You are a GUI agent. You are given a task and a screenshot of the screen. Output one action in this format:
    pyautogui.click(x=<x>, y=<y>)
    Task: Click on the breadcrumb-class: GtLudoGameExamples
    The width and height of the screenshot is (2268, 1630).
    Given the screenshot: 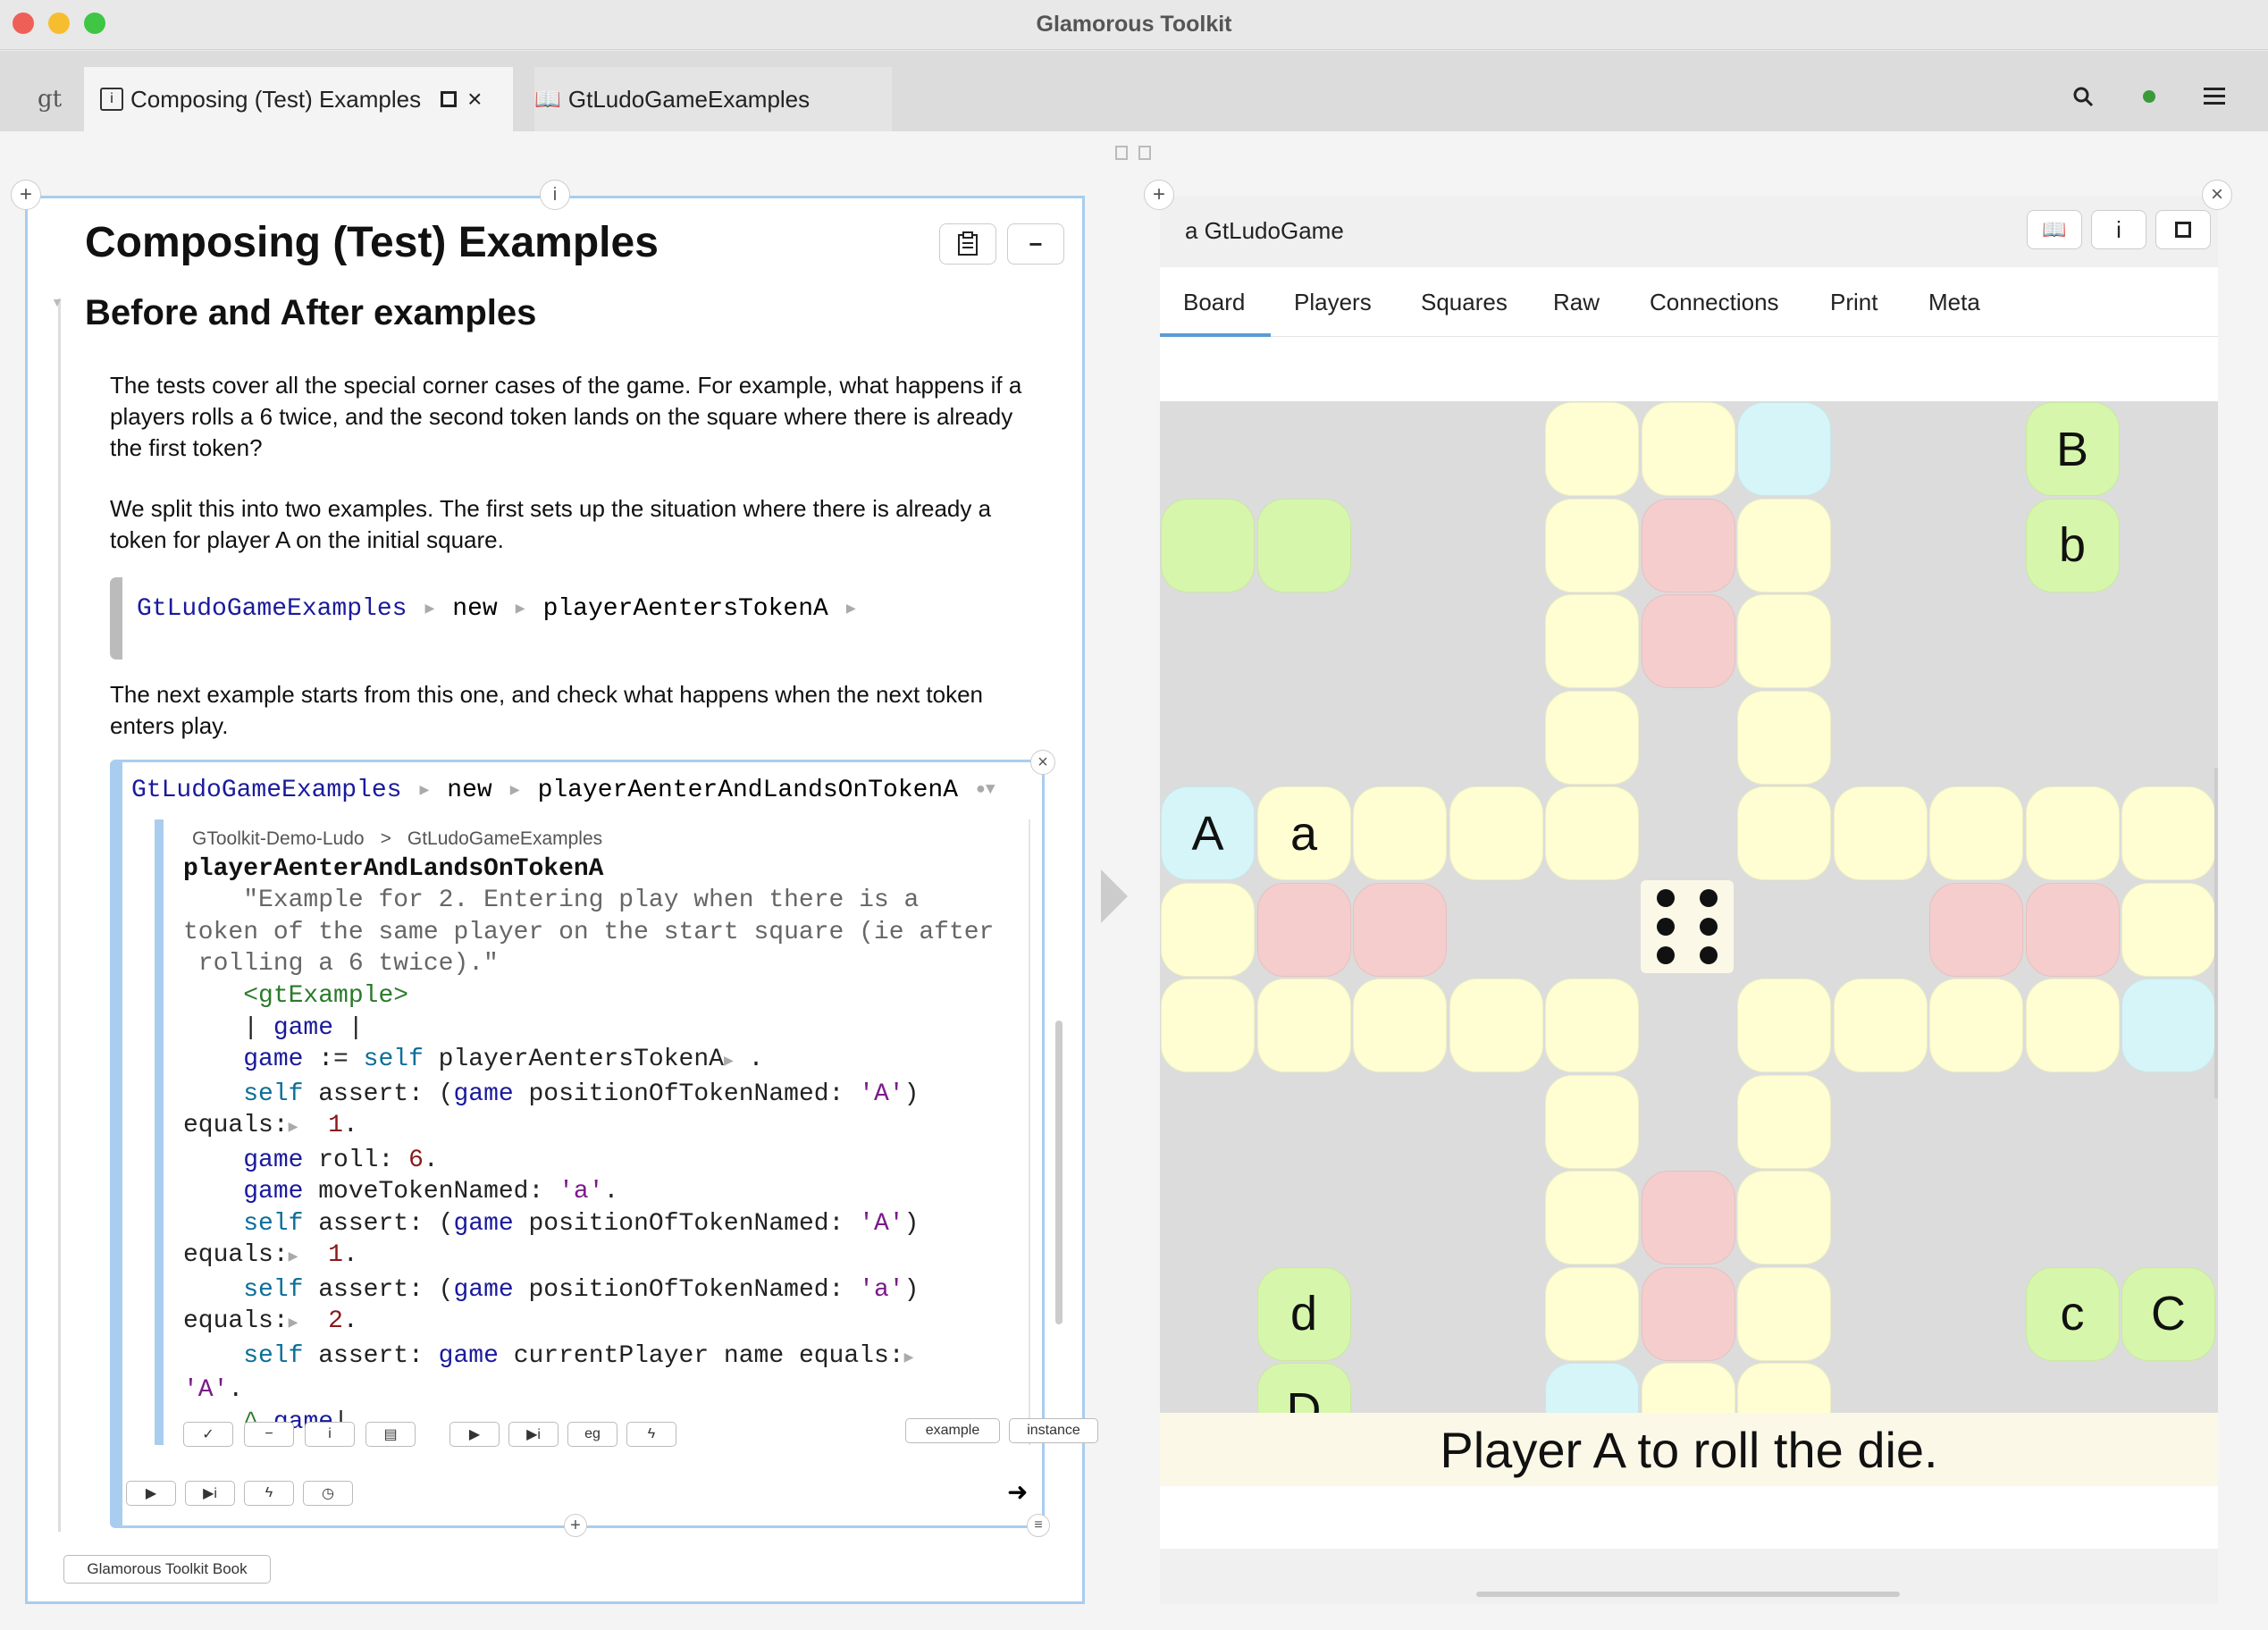 What is the action you would take?
    pyautogui.click(x=504, y=839)
    